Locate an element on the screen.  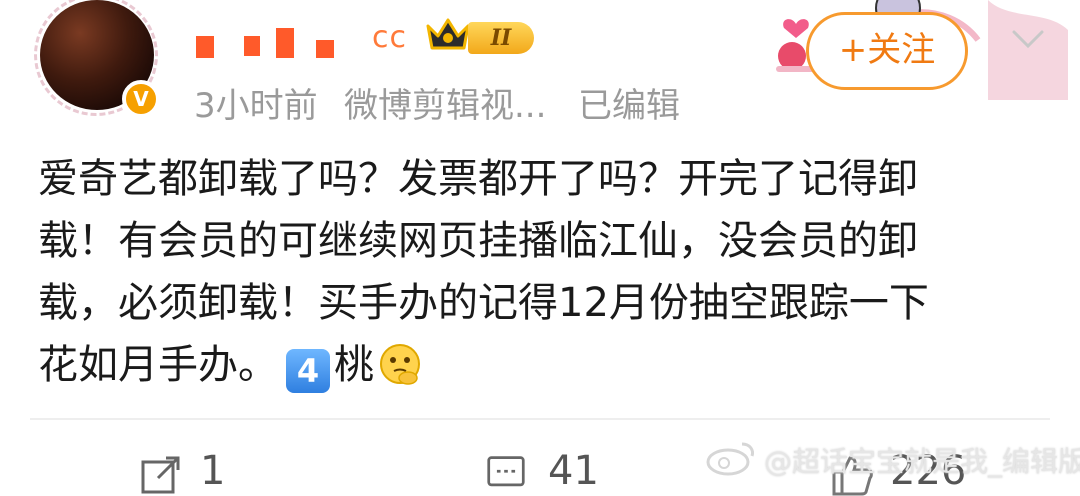
verified-badge-icon: V is located at coordinates (141, 99).